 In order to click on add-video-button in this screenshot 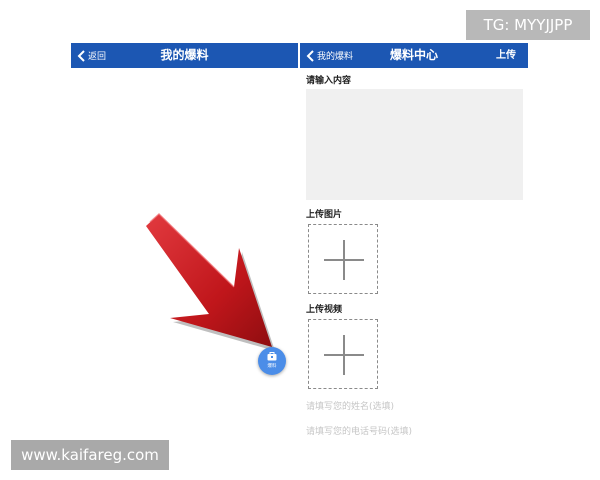, I will do `click(343, 354)`.